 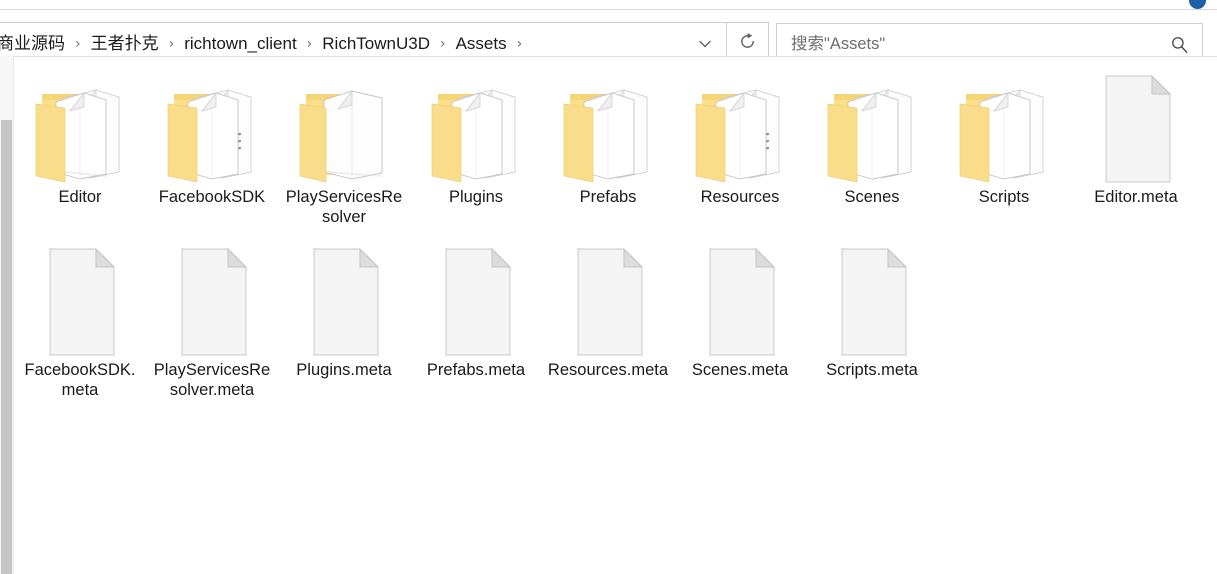 What do you see at coordinates (1179, 44) in the screenshot?
I see `search-icon` at bounding box center [1179, 44].